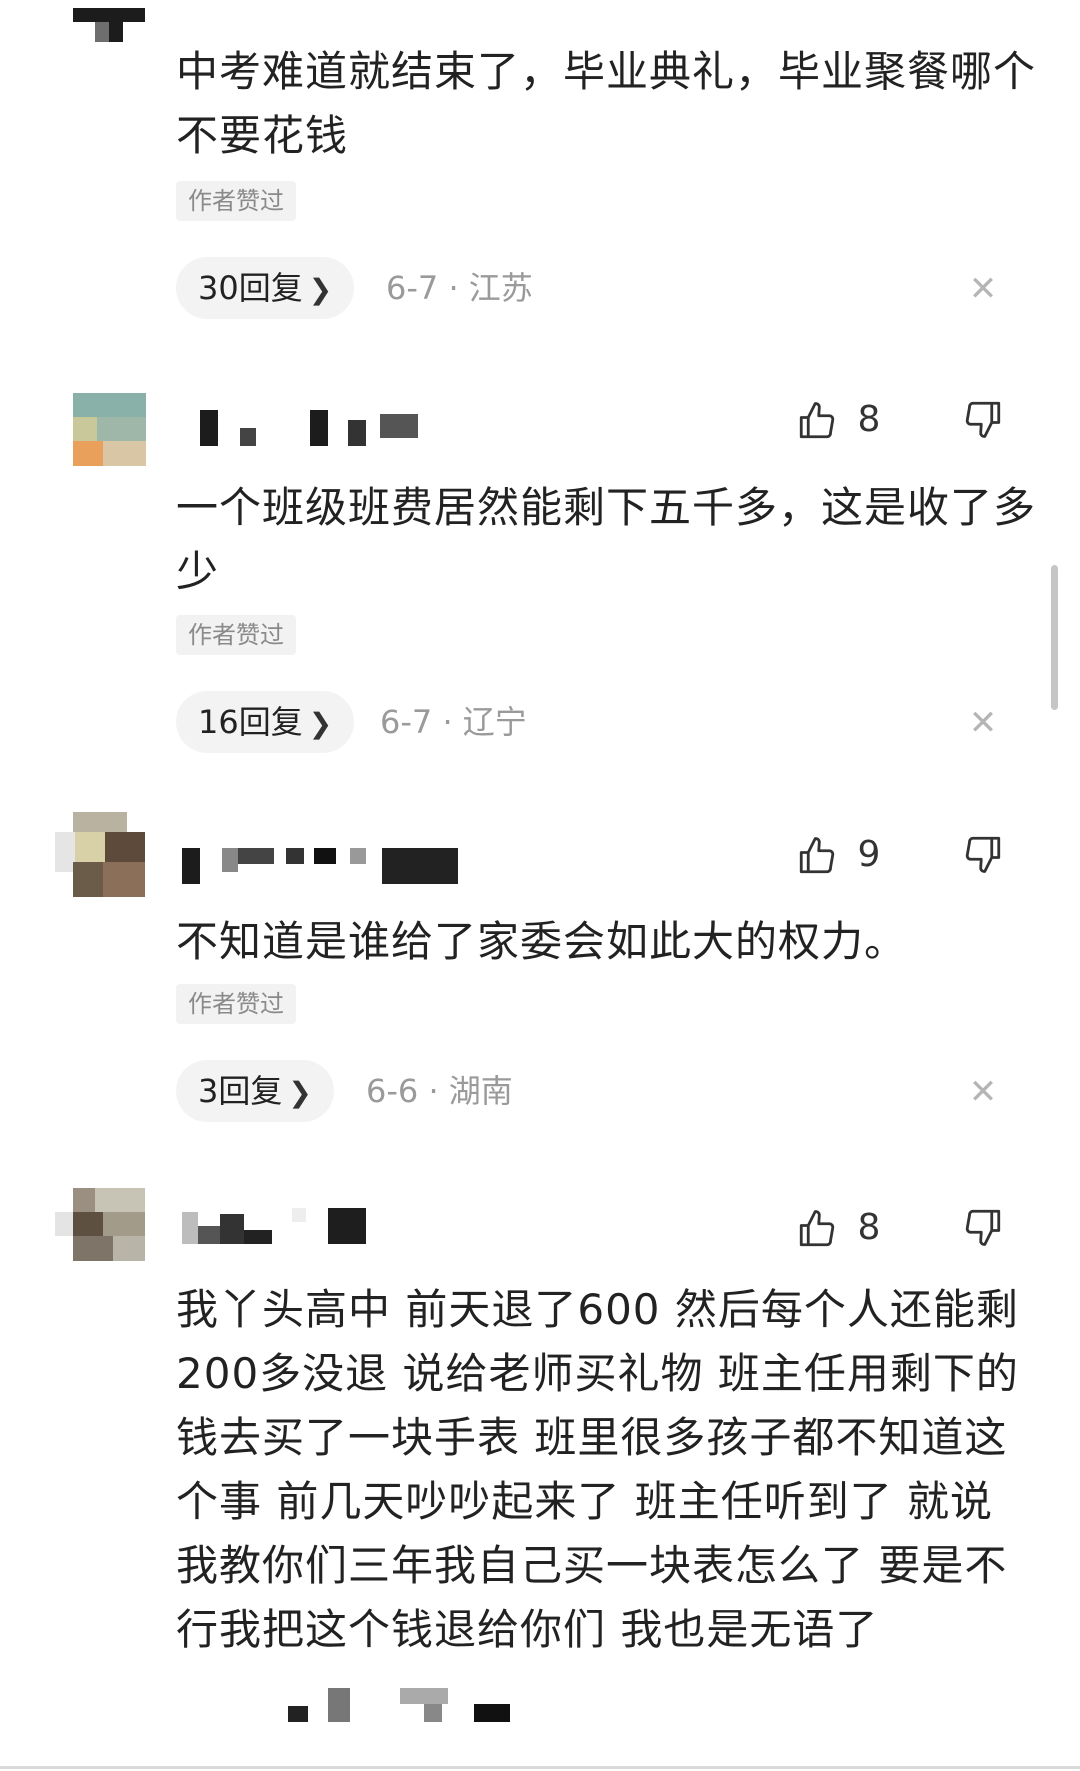 The image size is (1080, 1771). I want to click on replies-label: 16回复, so click(250, 722).